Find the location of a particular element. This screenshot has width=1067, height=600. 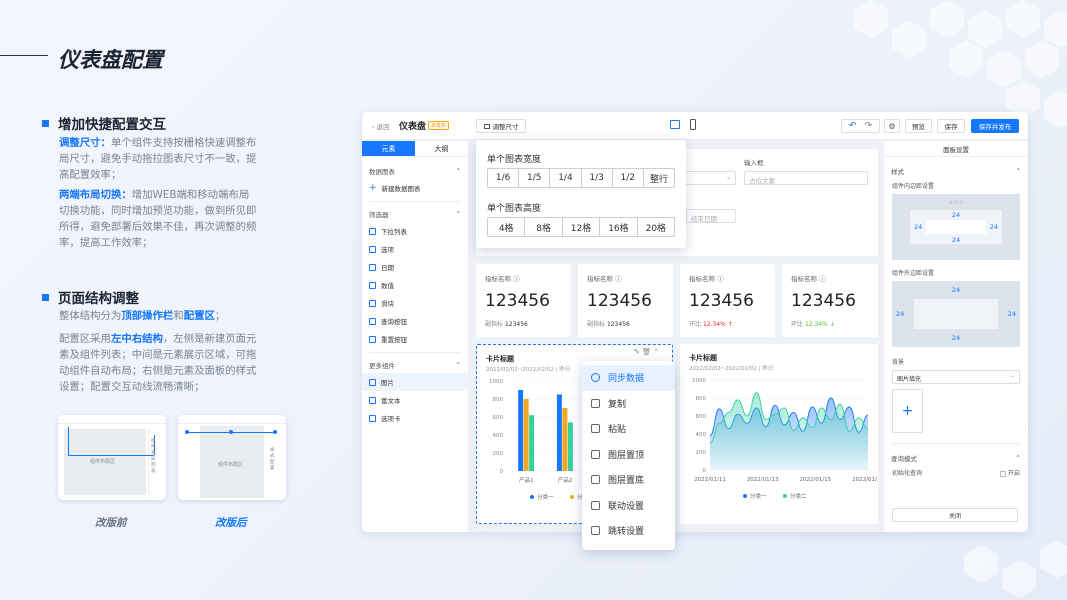

delete-icon: 🗑 is located at coordinates (646, 352).